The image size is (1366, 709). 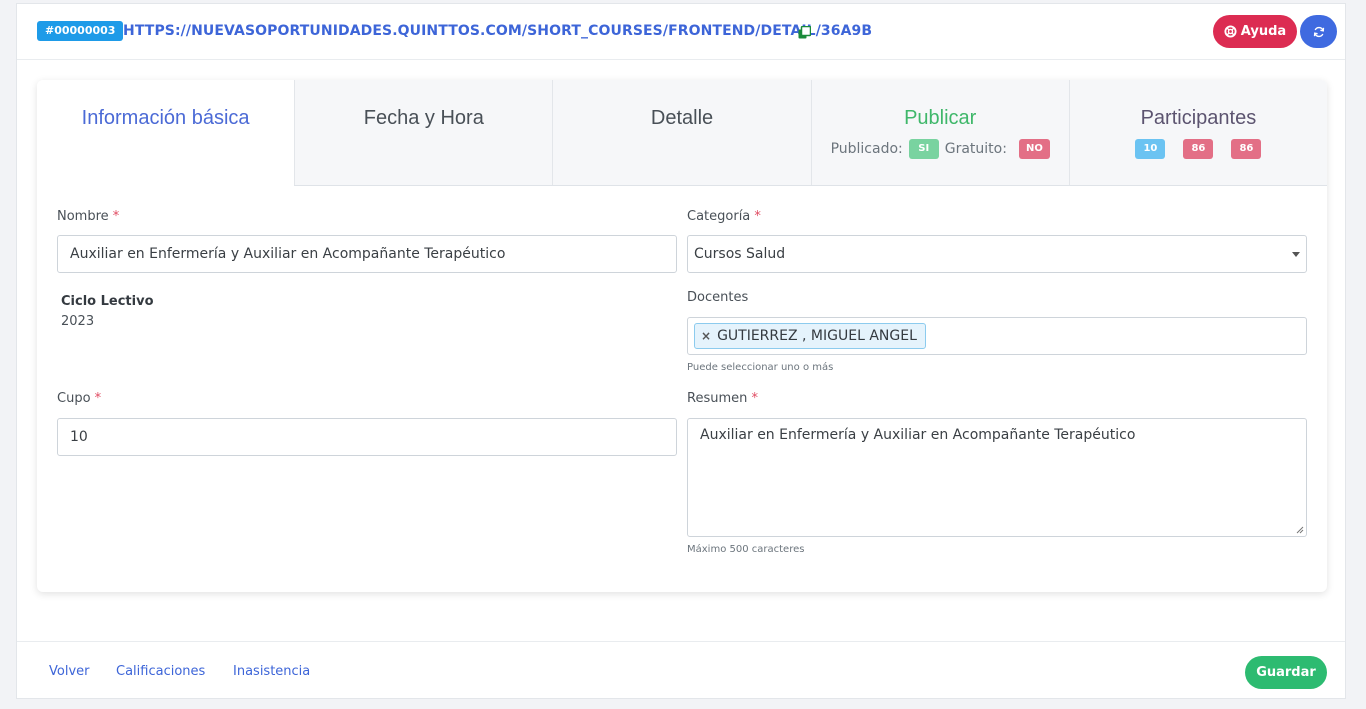 I want to click on summary-label: Resumen *, so click(x=722, y=398).